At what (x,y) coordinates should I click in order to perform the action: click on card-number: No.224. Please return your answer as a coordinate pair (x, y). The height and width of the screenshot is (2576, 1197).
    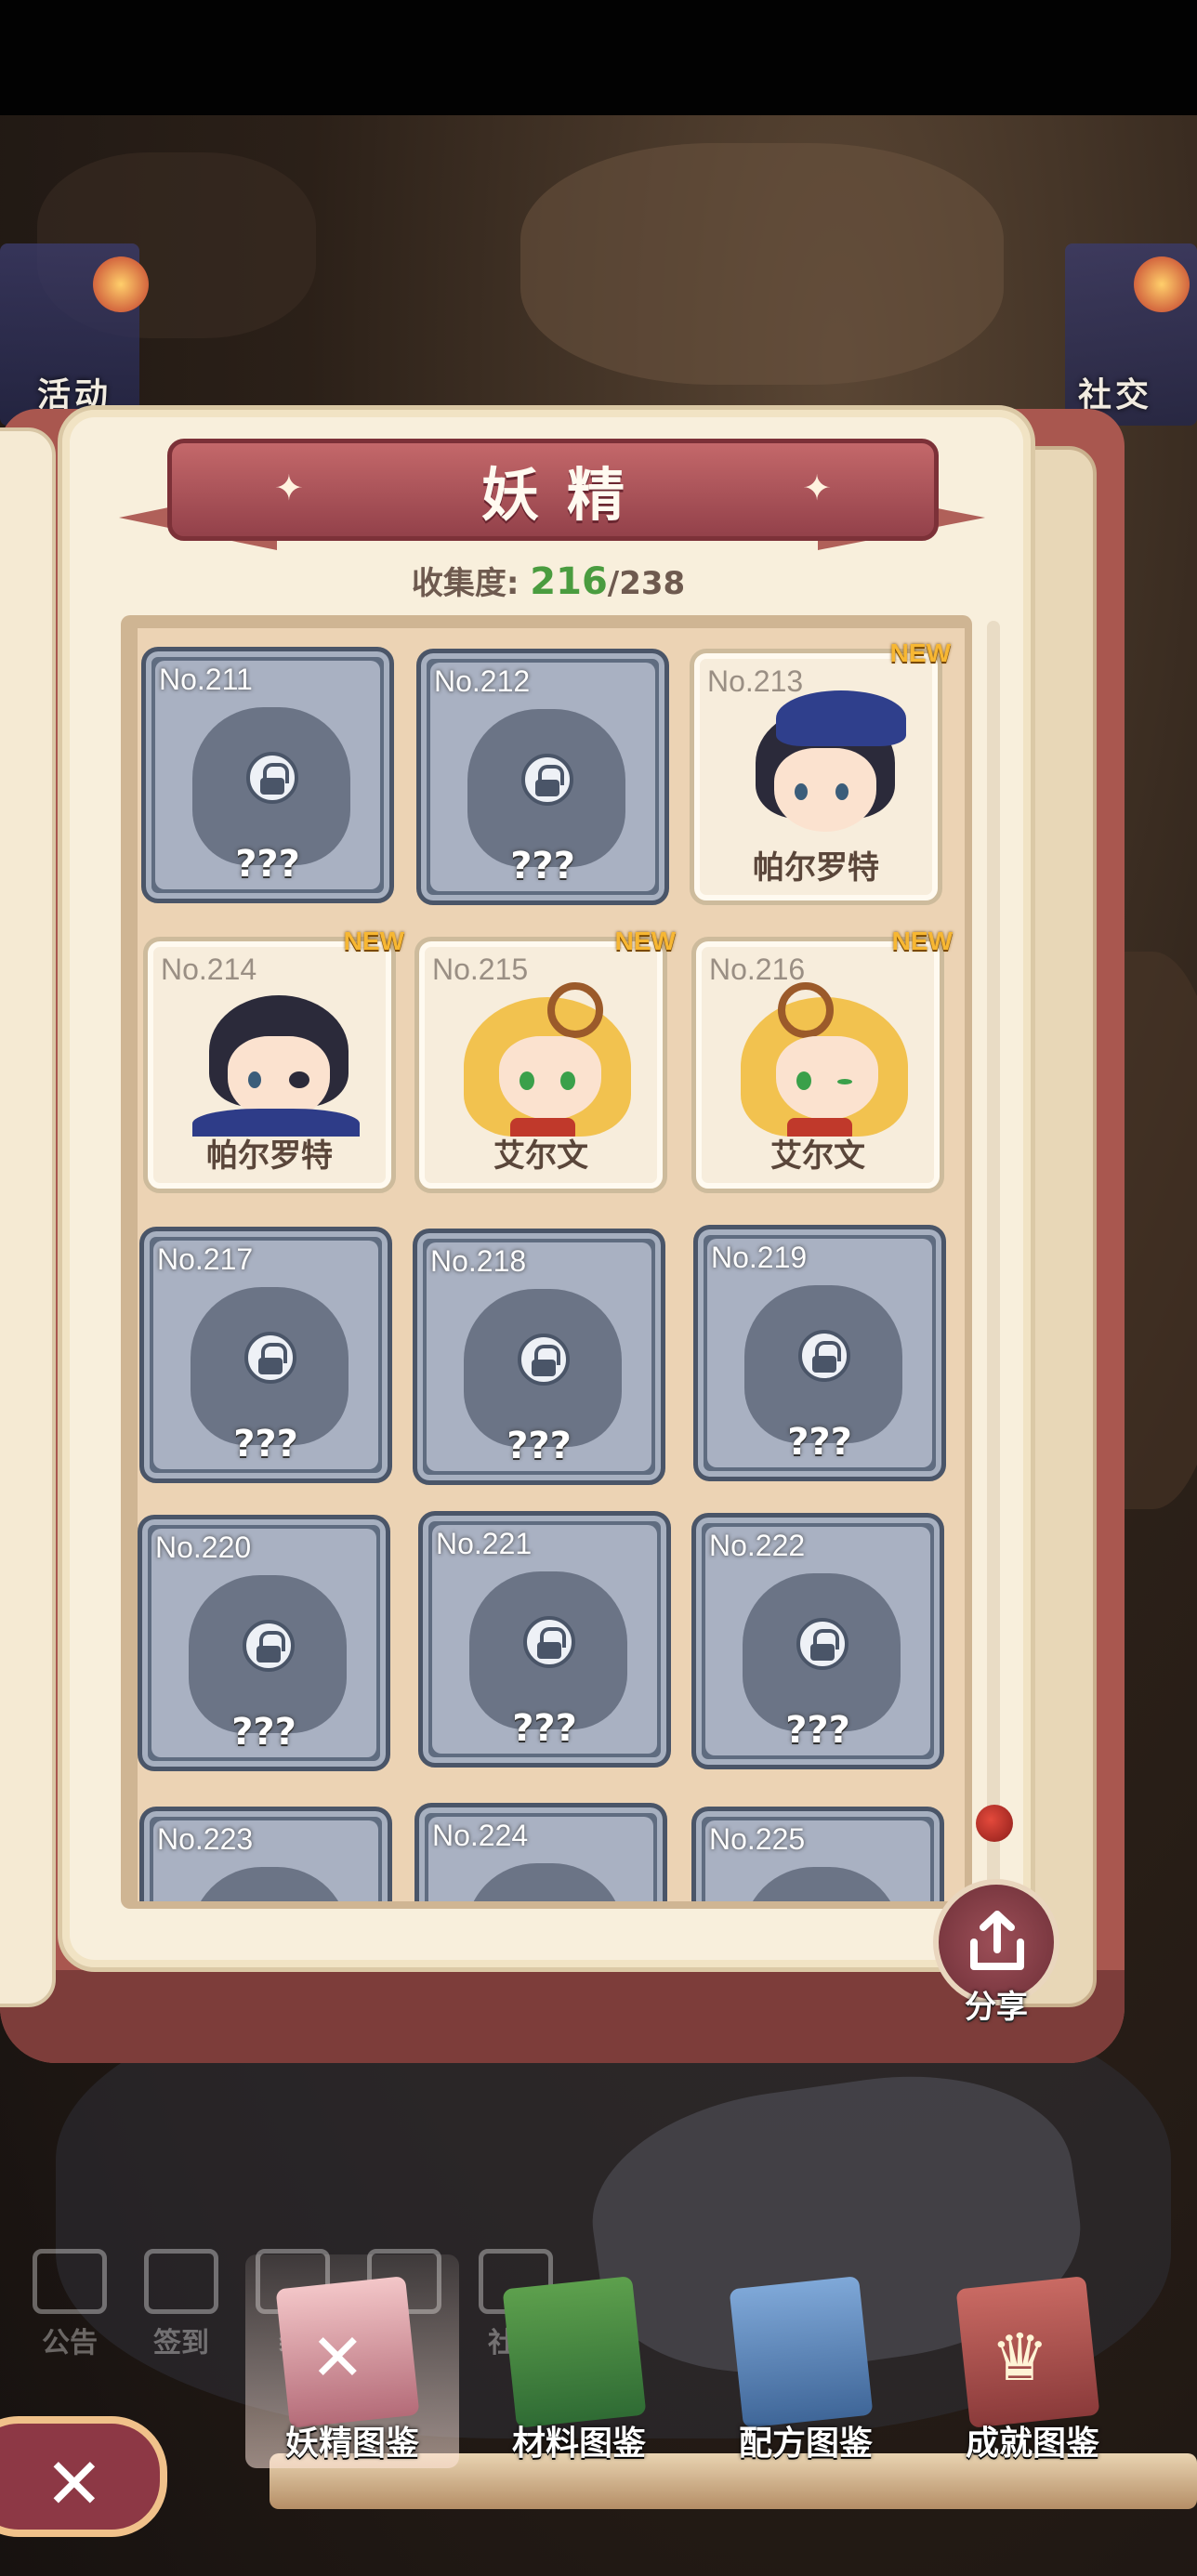
    Looking at the image, I should click on (480, 1835).